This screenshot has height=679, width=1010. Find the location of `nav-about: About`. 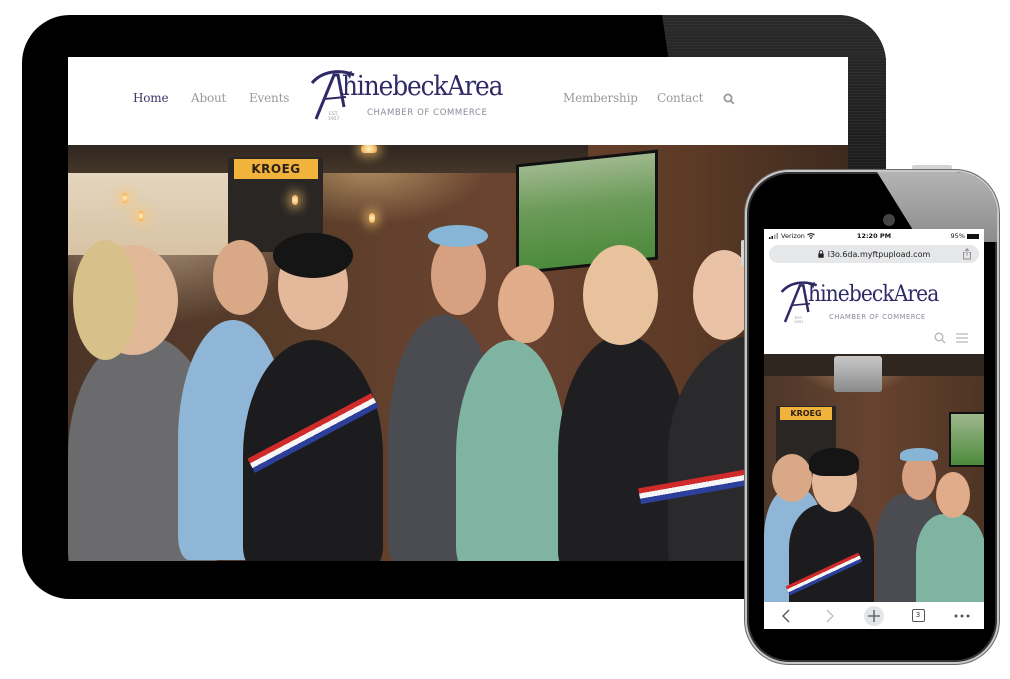

nav-about: About is located at coordinates (208, 98).